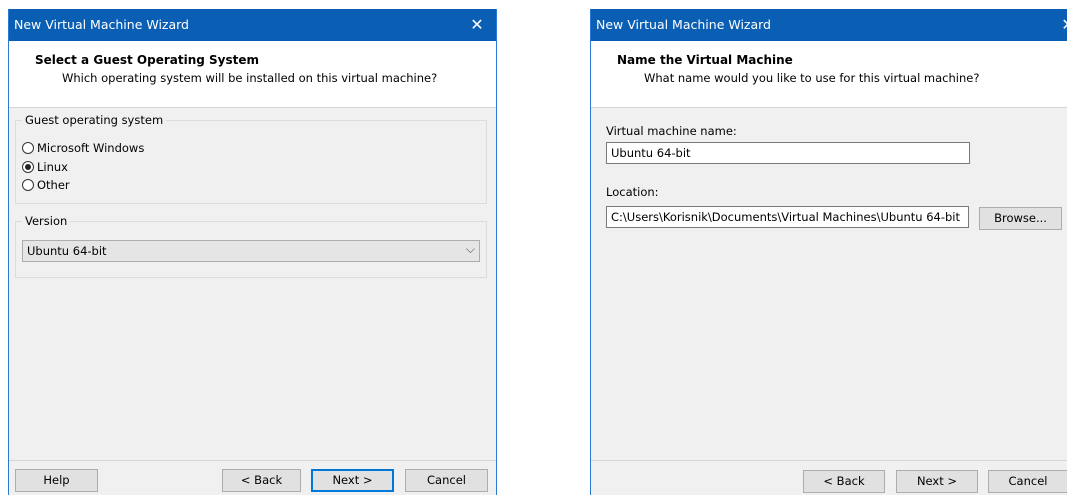 This screenshot has height=495, width=1067. What do you see at coordinates (705, 60) in the screenshot?
I see `page-title: Name the Virtual Machine` at bounding box center [705, 60].